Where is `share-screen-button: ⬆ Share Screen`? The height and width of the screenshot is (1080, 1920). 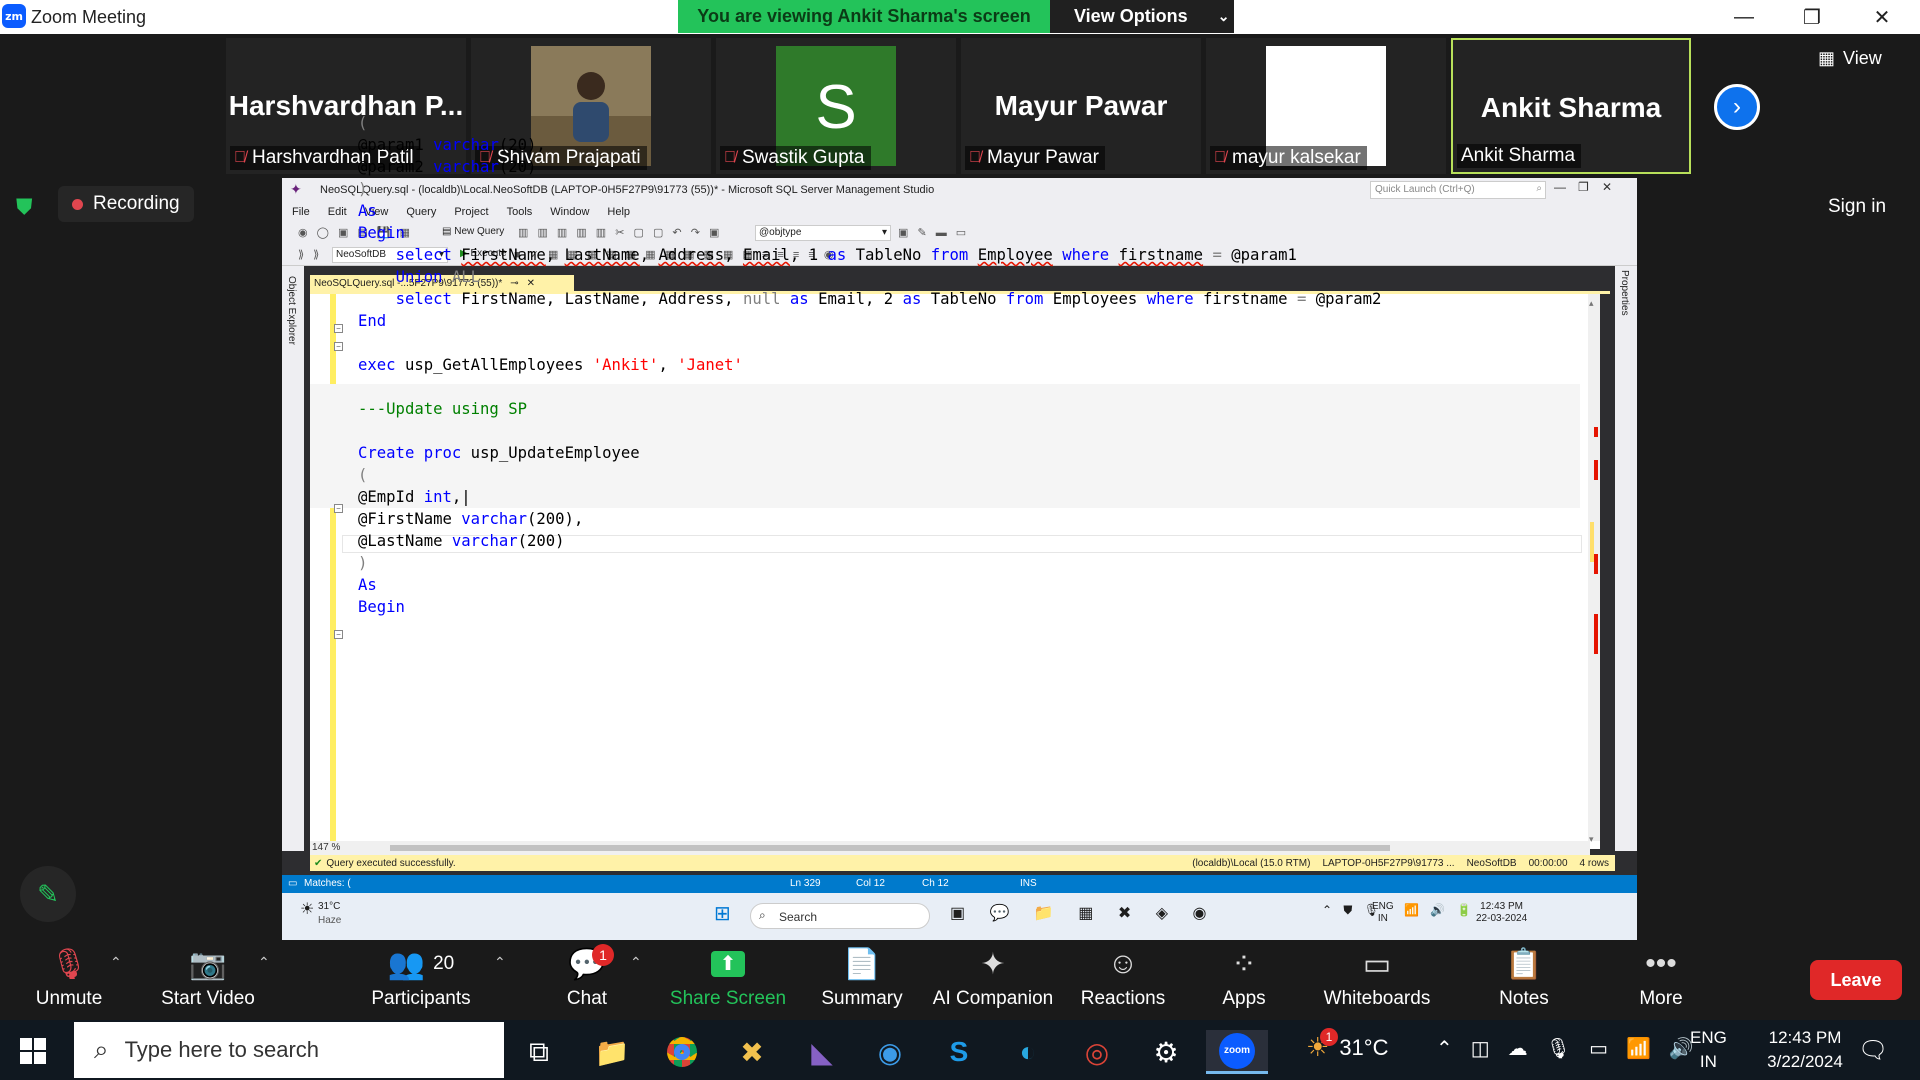 share-screen-button: ⬆ Share Screen is located at coordinates (728, 980).